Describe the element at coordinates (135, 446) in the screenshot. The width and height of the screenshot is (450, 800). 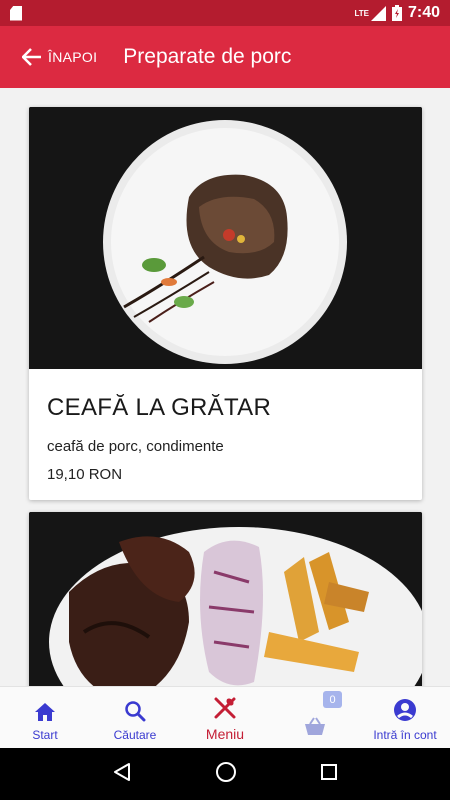
I see `product-description: ceafă de porc, condimente` at that location.